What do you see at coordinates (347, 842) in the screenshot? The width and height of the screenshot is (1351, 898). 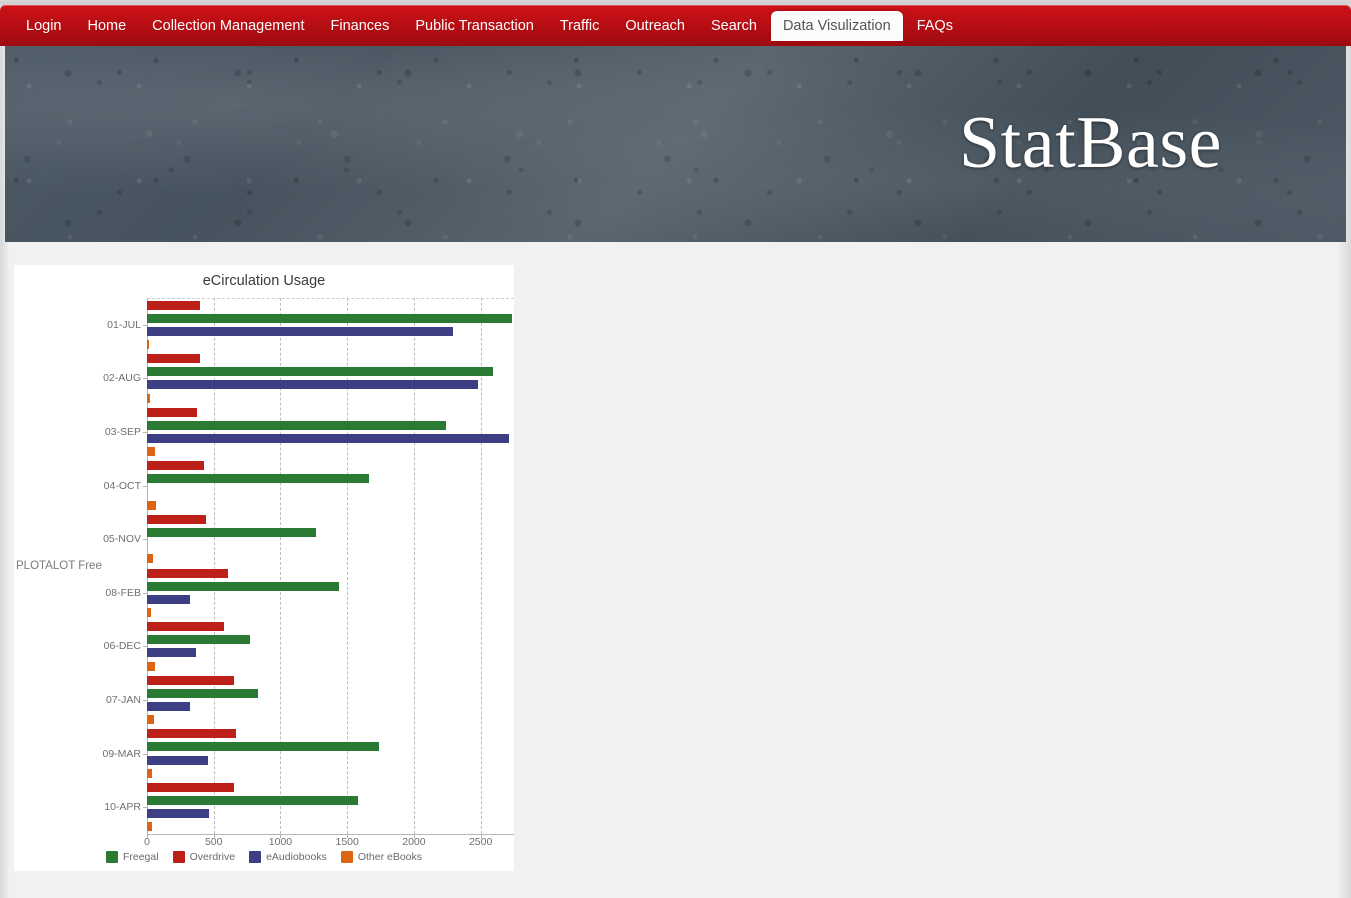 I see `x-tick-label-1500: 1500` at bounding box center [347, 842].